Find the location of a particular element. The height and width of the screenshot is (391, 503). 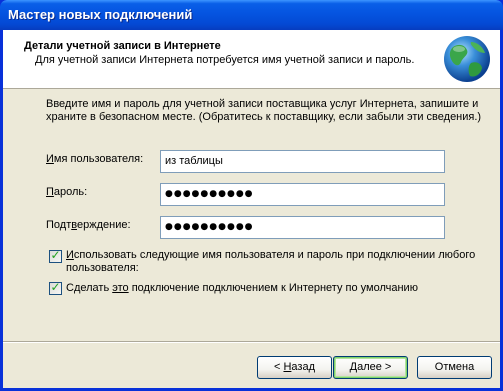

use-for-all-checkbox: ✓ is located at coordinates (55, 255).